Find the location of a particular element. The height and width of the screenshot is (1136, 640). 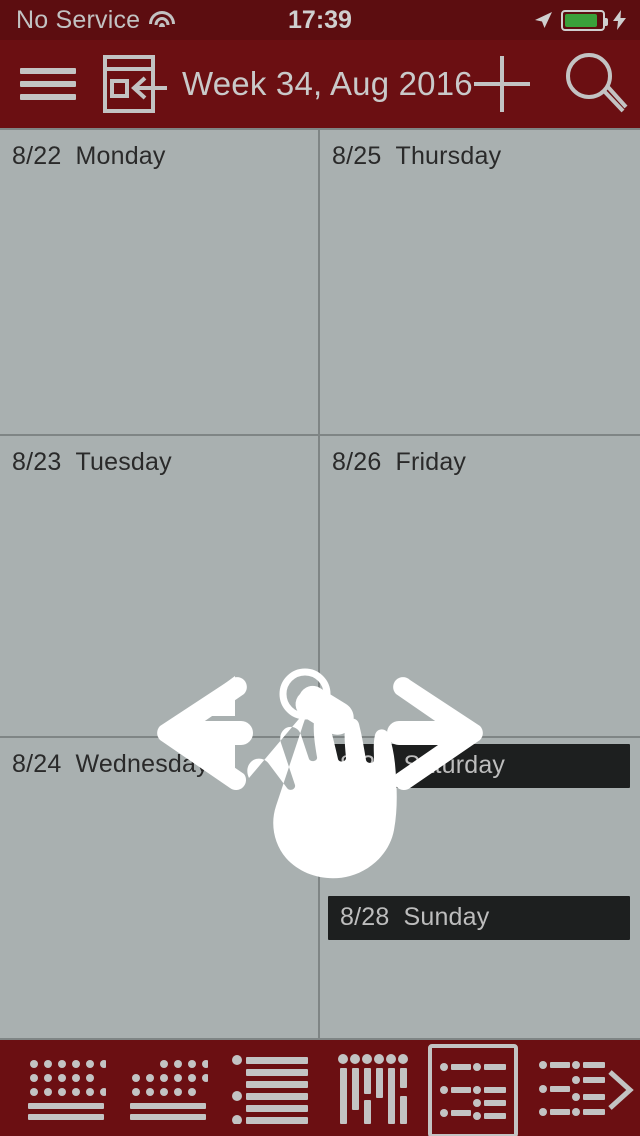

day-cell-tuesday: 8/23 Tuesday is located at coordinates (159, 586).